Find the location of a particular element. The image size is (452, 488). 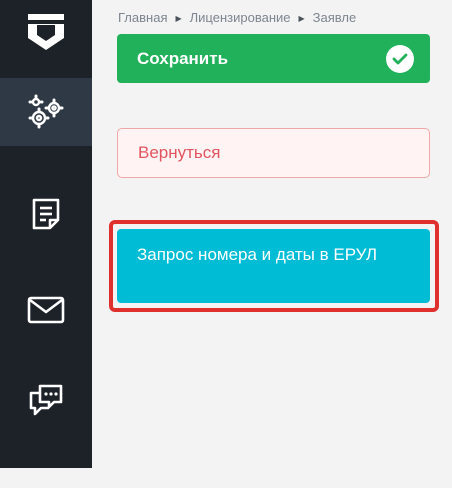

breadcrumb: Главная ▶ Лицензирование ▶ Заявле is located at coordinates (237, 17).